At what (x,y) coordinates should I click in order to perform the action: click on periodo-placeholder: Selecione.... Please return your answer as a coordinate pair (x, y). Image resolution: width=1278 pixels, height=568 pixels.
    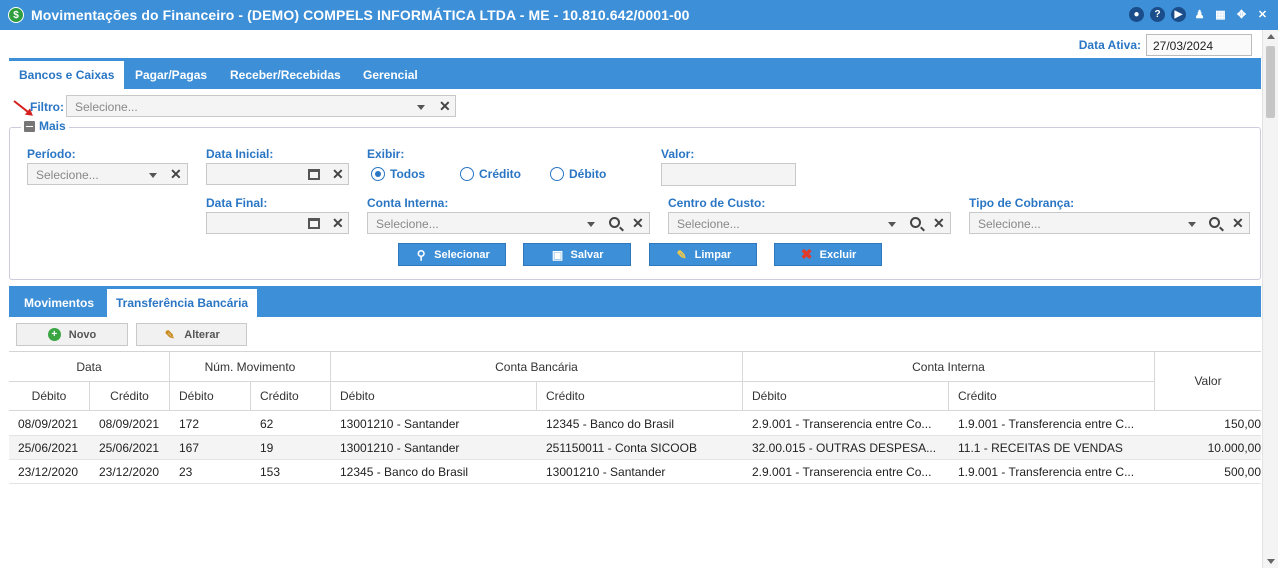
    Looking at the image, I should click on (67, 175).